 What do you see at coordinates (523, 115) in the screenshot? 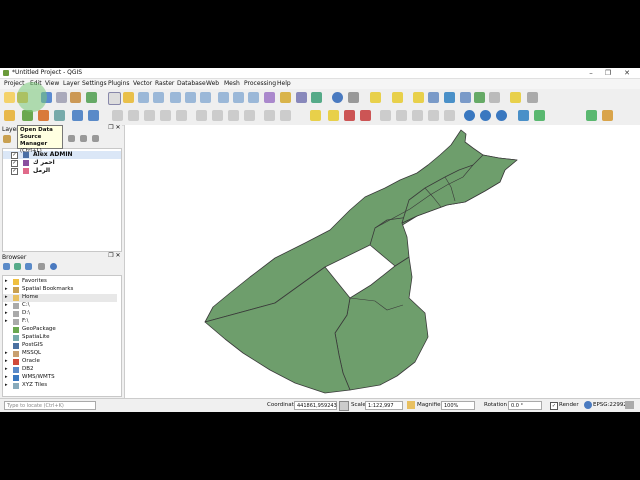
I see `python-console-icon` at bounding box center [523, 115].